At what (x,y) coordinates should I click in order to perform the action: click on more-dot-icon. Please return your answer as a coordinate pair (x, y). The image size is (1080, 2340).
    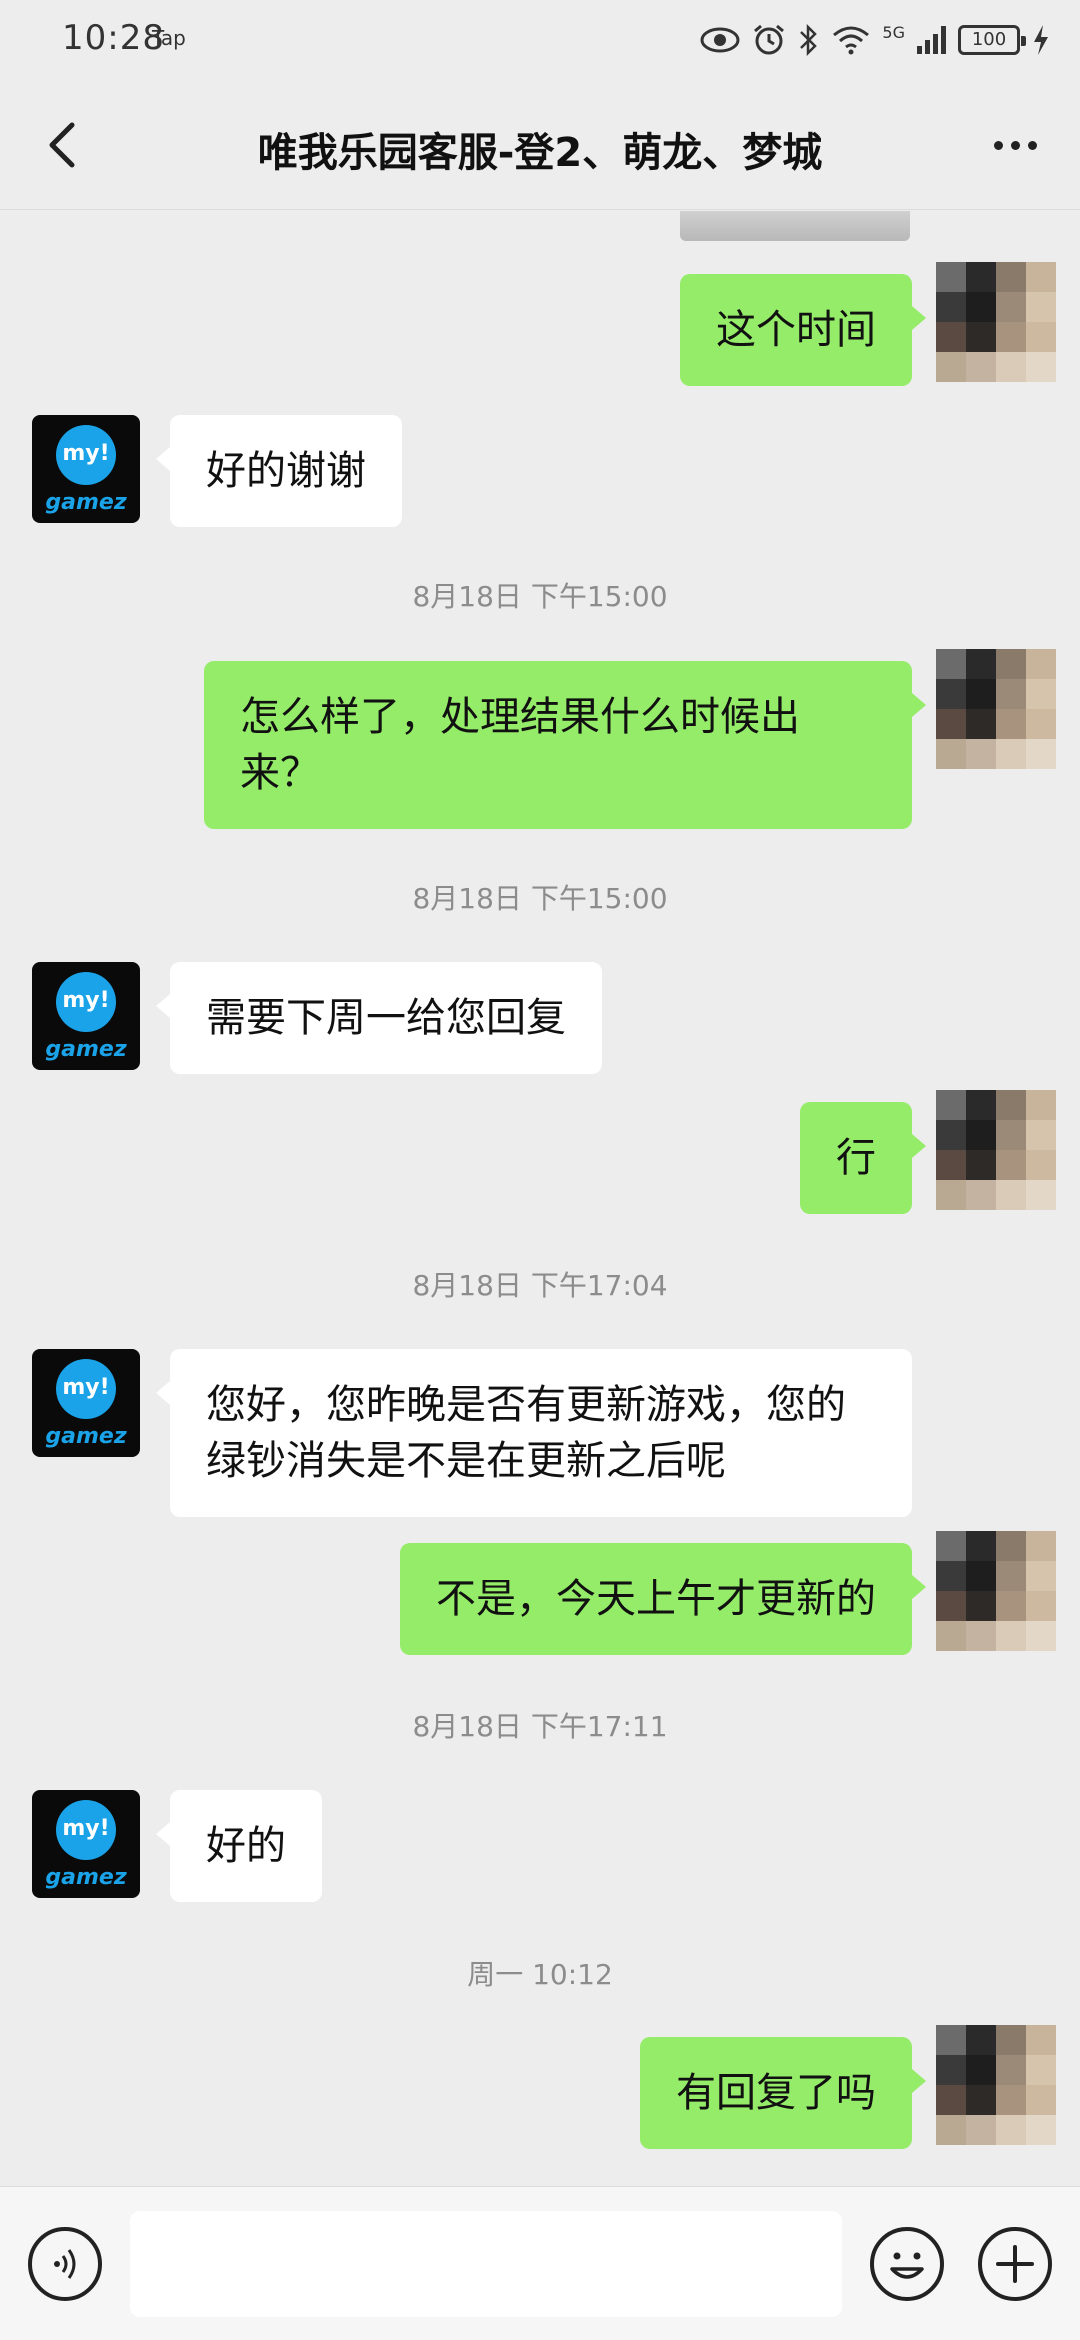
    Looking at the image, I should click on (998, 145).